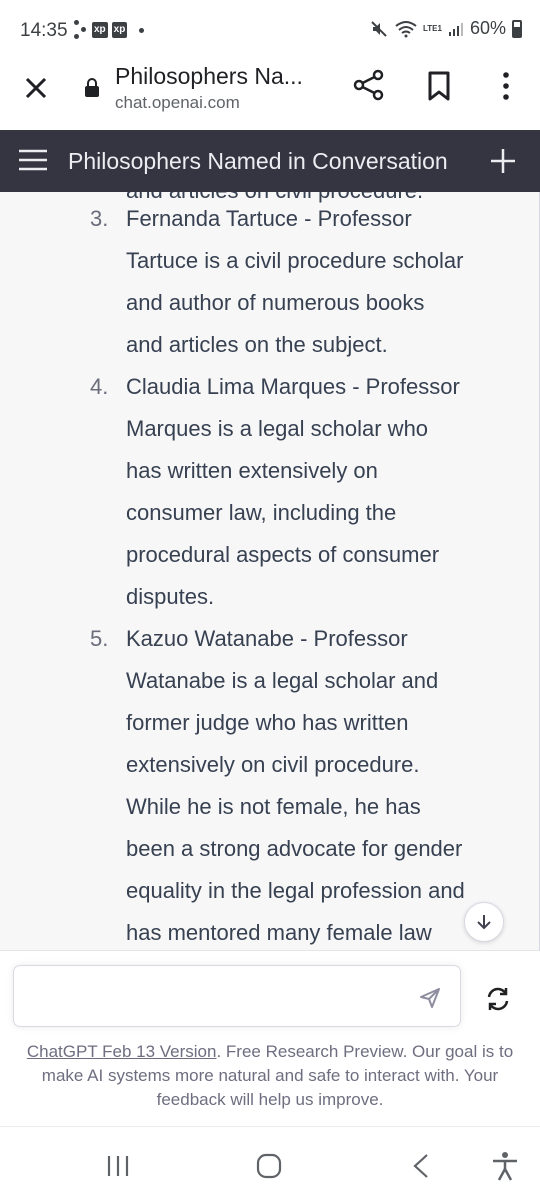 The image size is (540, 1200). I want to click on list-number: 5., so click(99, 638).